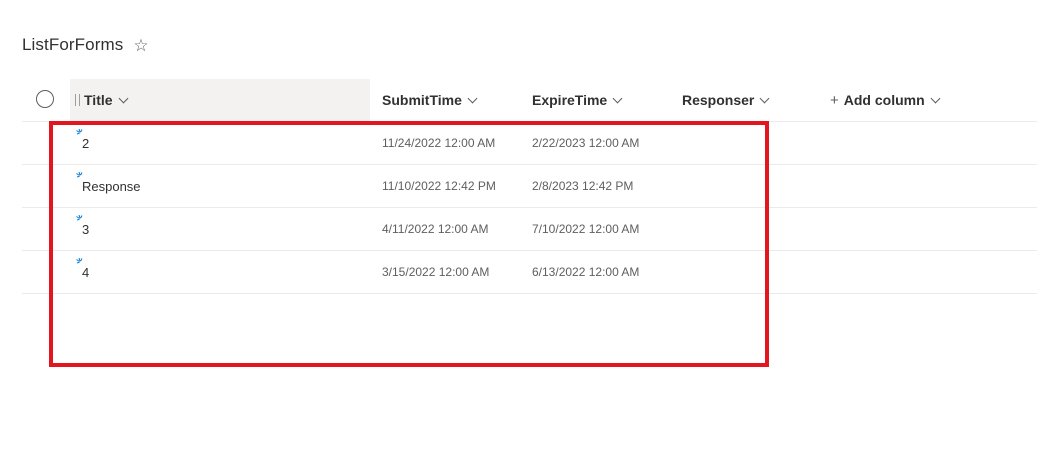 The height and width of the screenshot is (470, 1037). I want to click on column-header-expiretime: ExpireTime, so click(577, 100).